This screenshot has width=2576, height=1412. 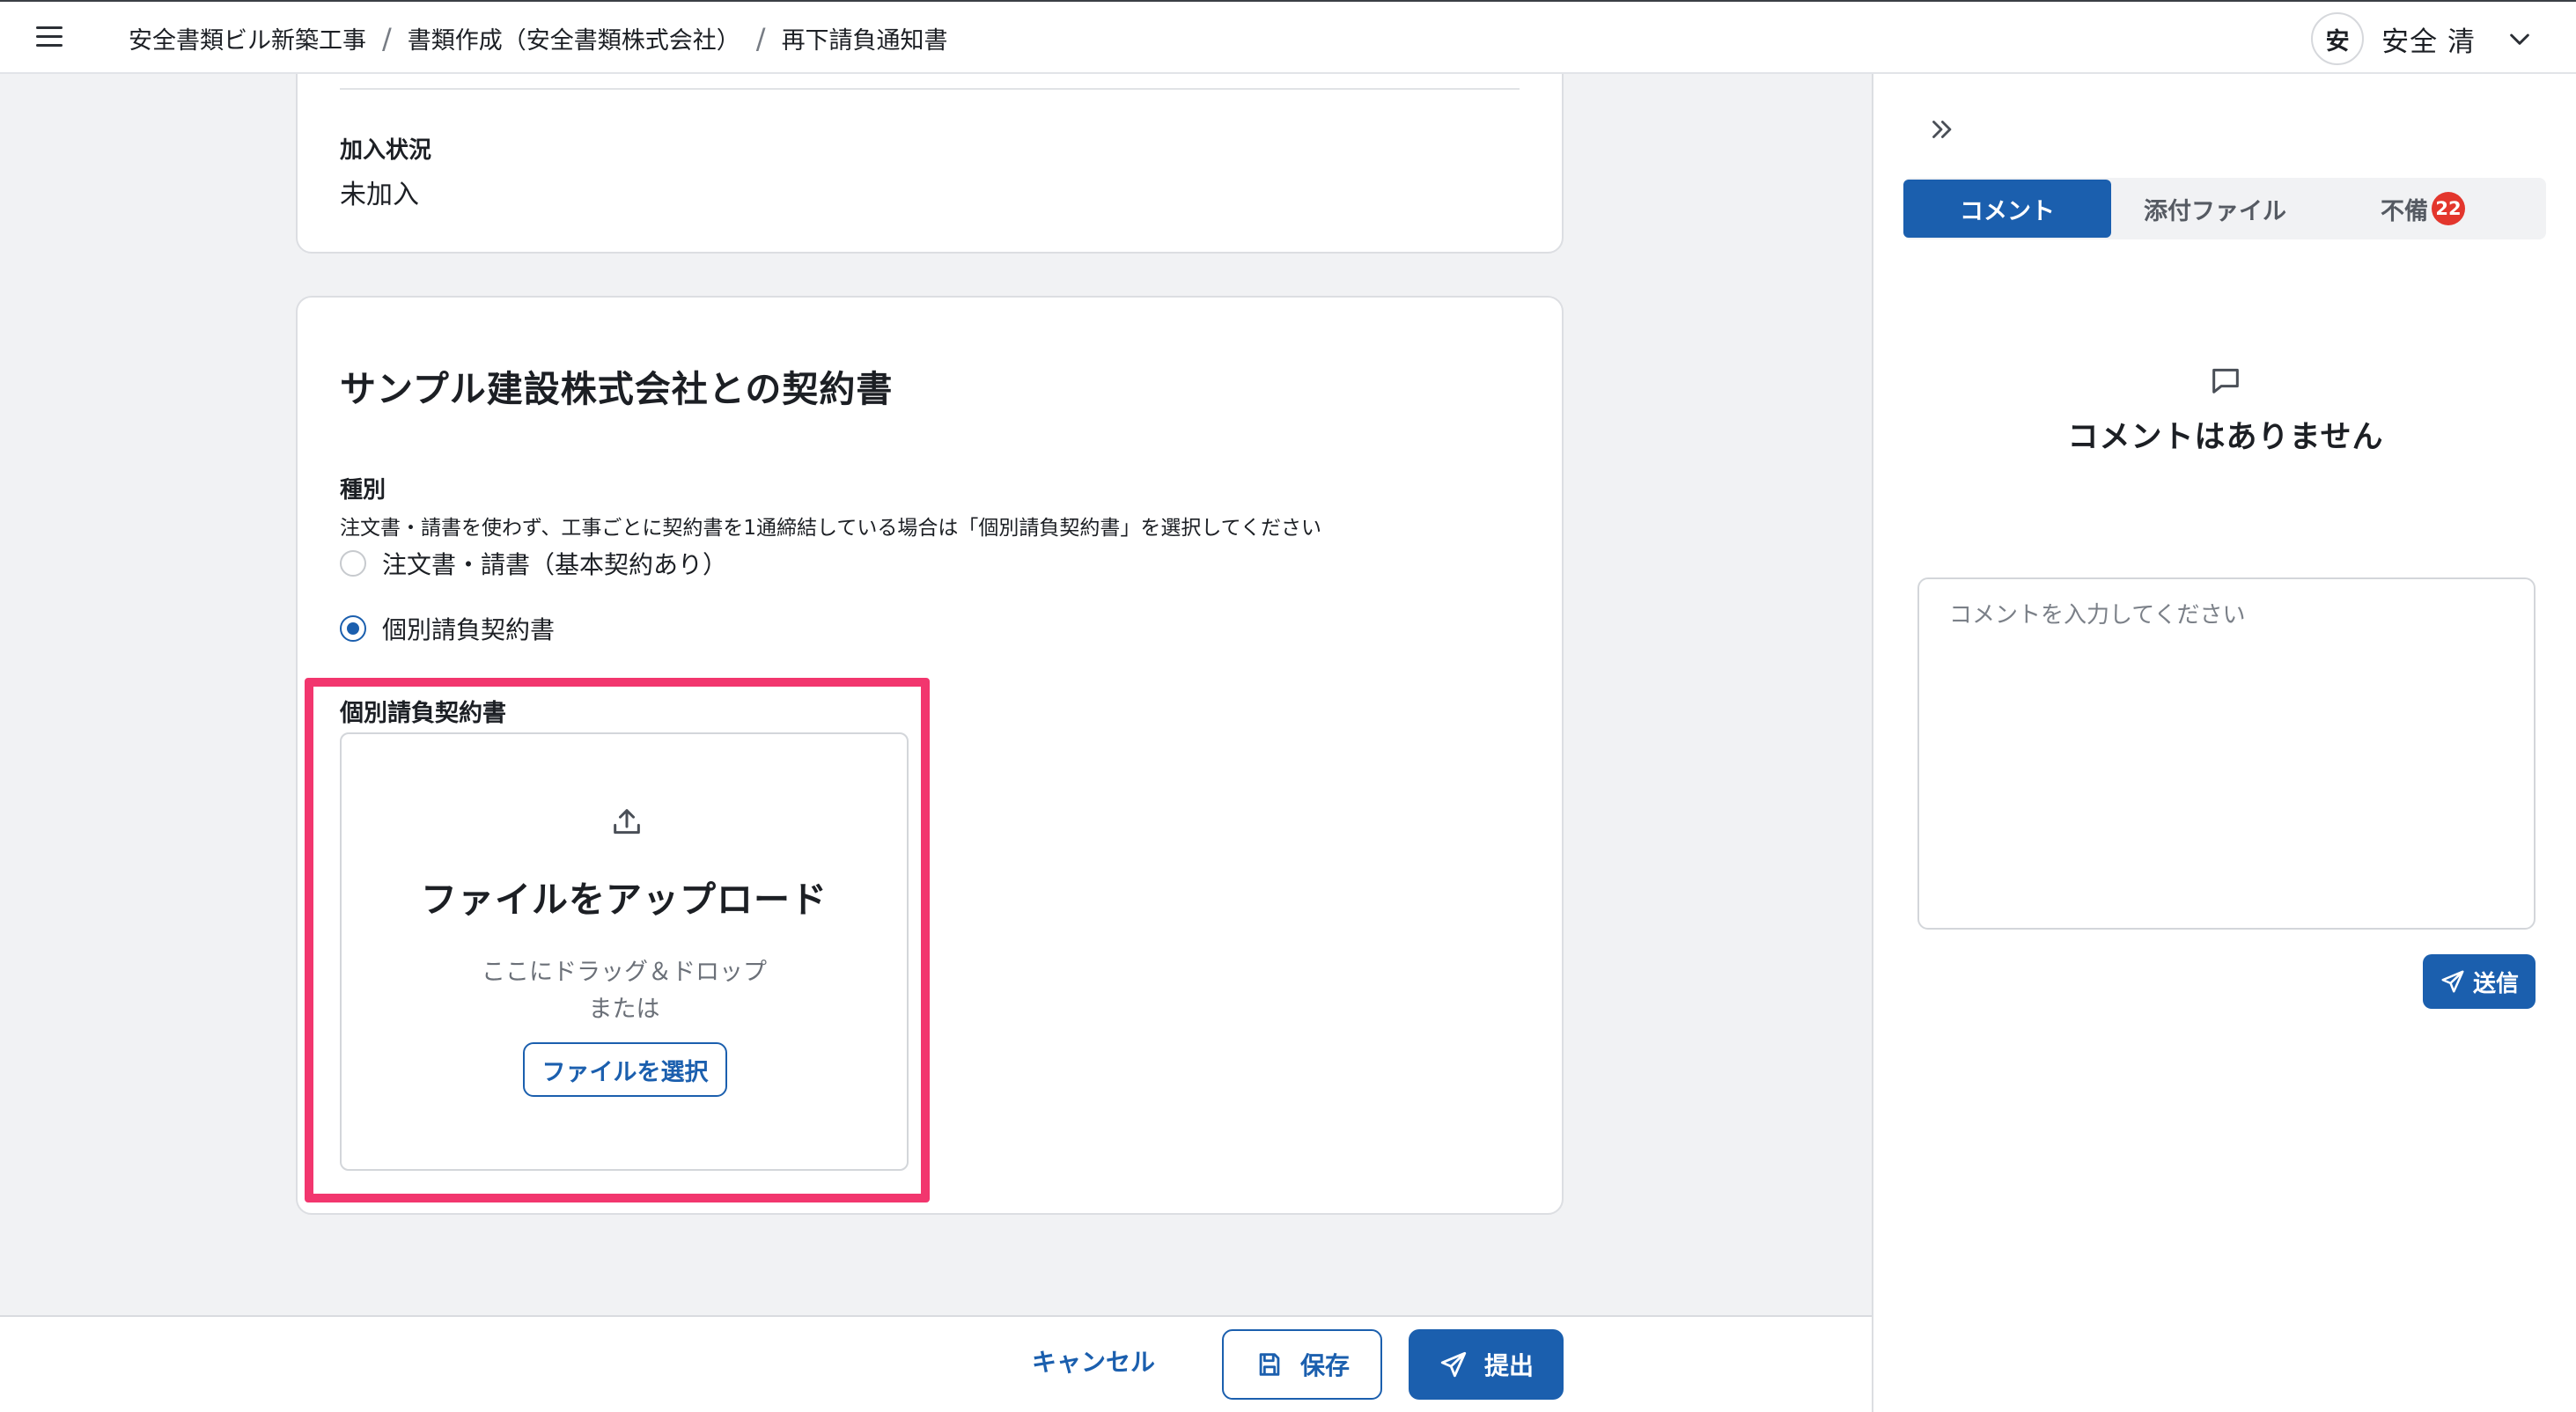 What do you see at coordinates (2404, 211) in the screenshot?
I see `tab-label: 不備` at bounding box center [2404, 211].